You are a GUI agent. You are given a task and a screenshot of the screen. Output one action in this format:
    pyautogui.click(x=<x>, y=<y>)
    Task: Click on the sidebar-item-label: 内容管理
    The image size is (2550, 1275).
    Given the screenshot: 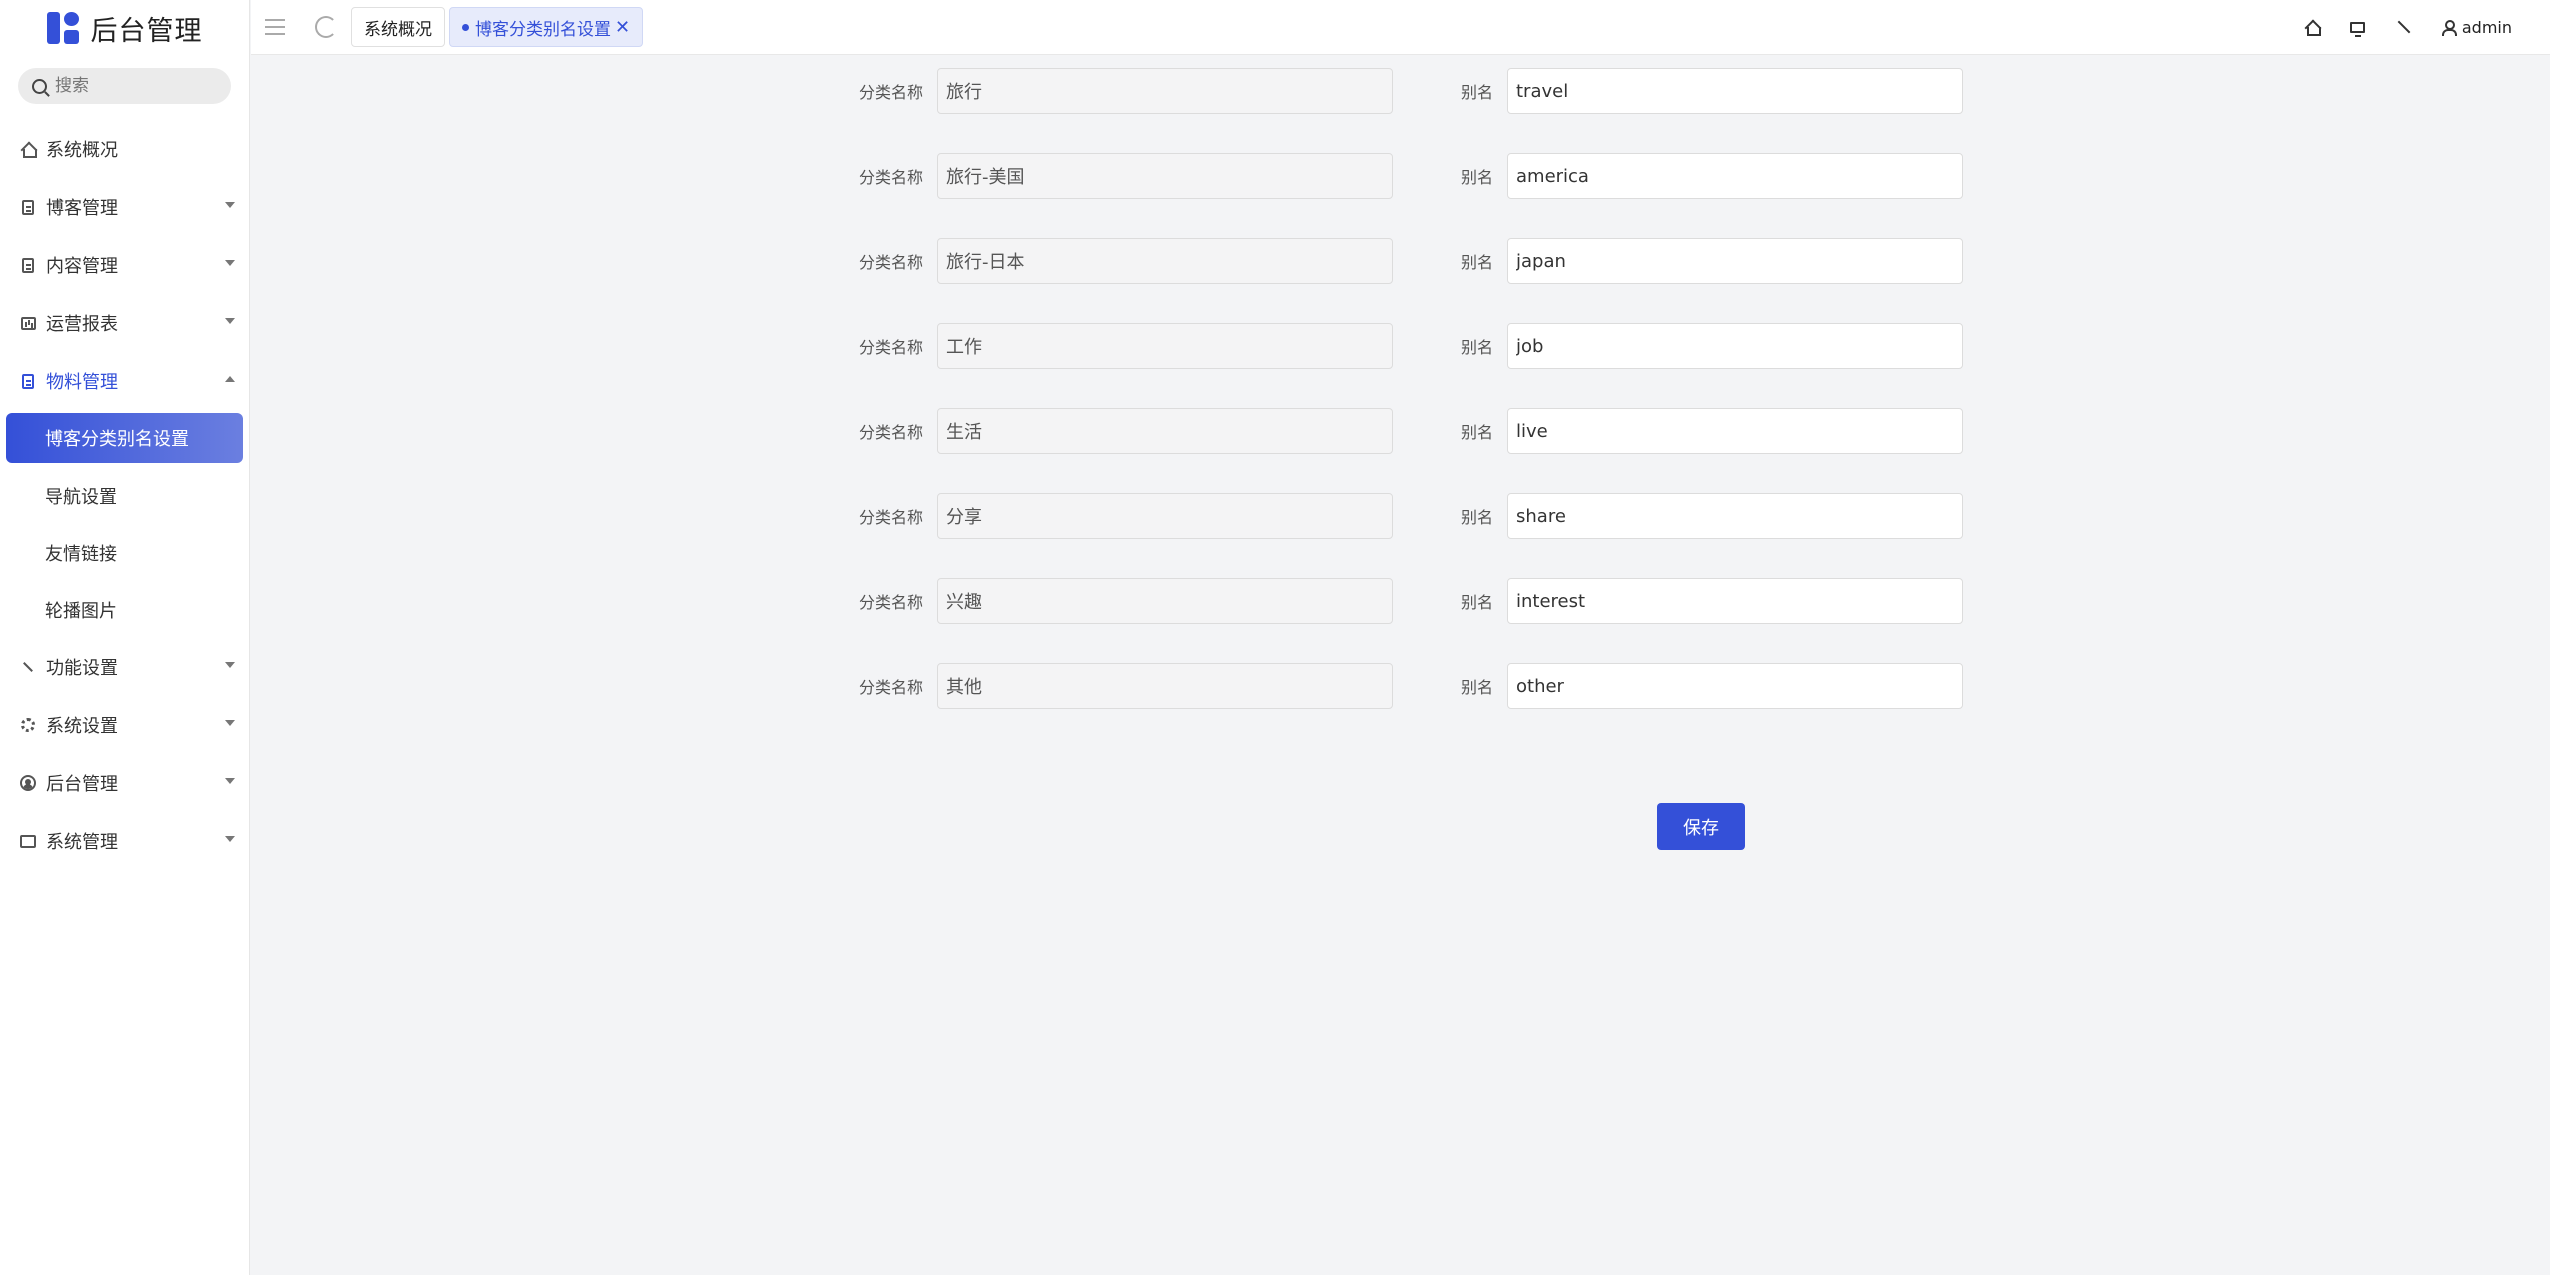 What is the action you would take?
    pyautogui.click(x=82, y=266)
    